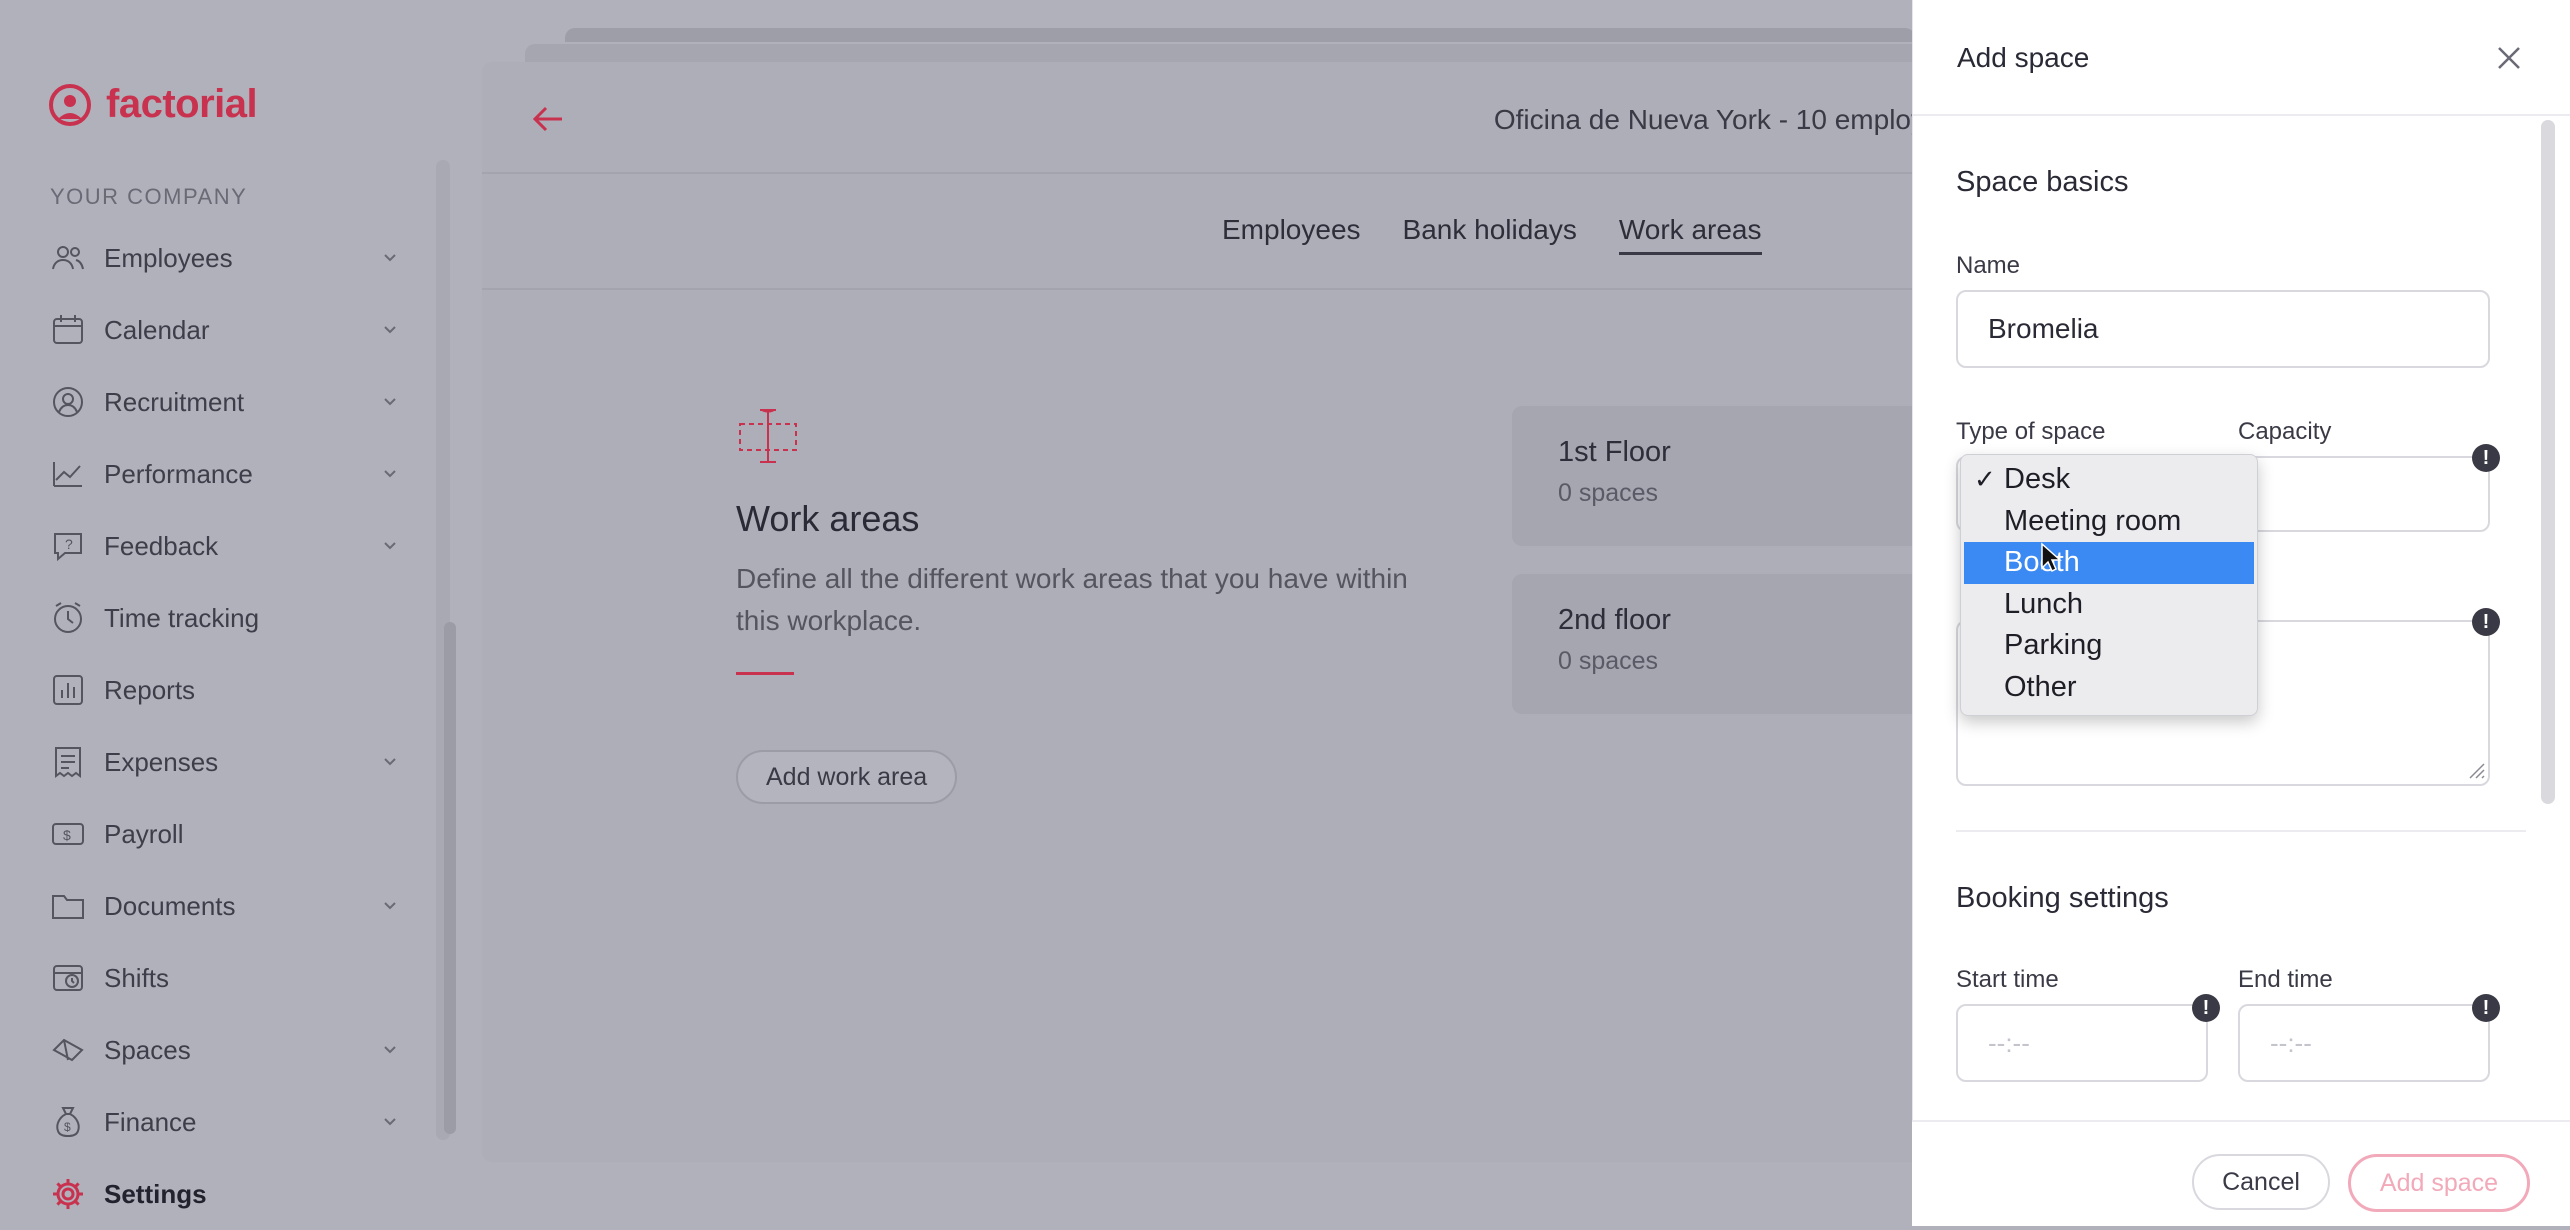 The width and height of the screenshot is (2570, 1230). I want to click on sidebar-item-calendar: Calendar, so click(225, 330).